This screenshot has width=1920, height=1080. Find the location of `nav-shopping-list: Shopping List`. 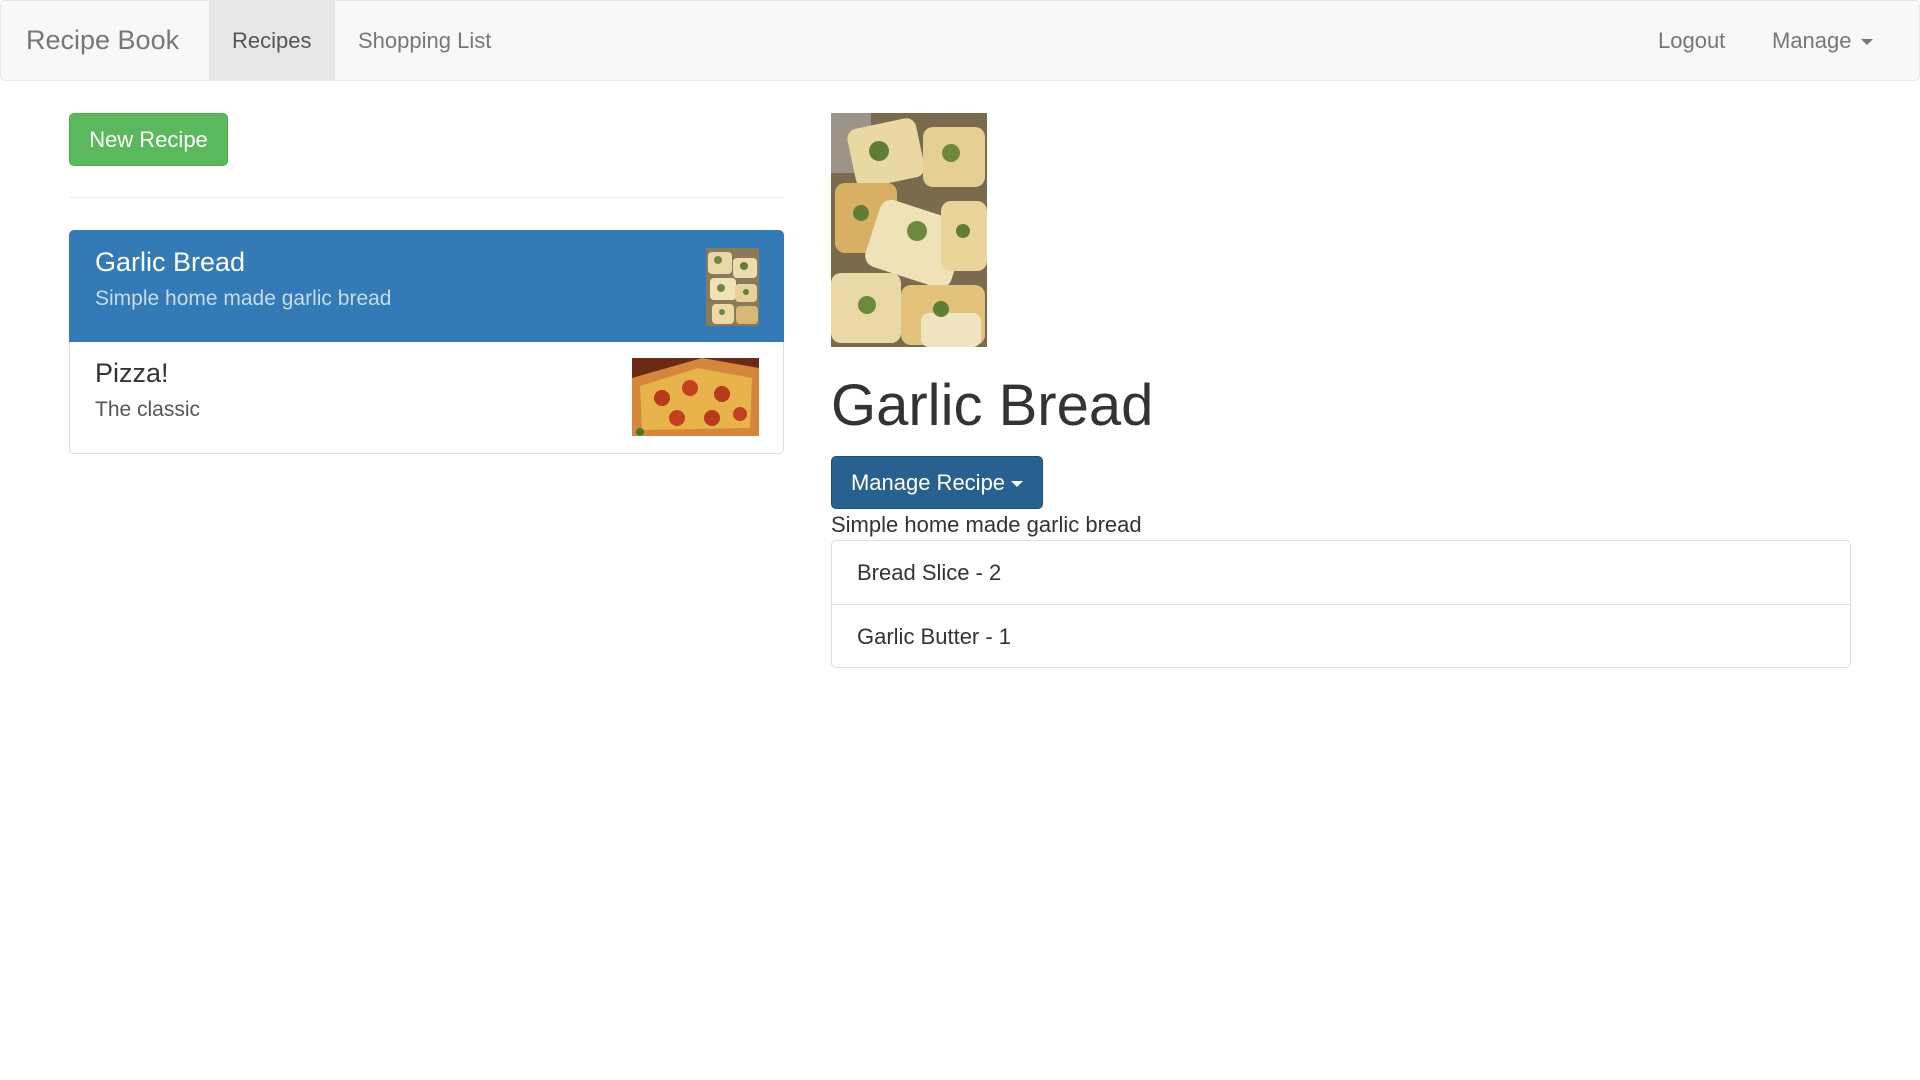

nav-shopping-list: Shopping List is located at coordinates (424, 40).